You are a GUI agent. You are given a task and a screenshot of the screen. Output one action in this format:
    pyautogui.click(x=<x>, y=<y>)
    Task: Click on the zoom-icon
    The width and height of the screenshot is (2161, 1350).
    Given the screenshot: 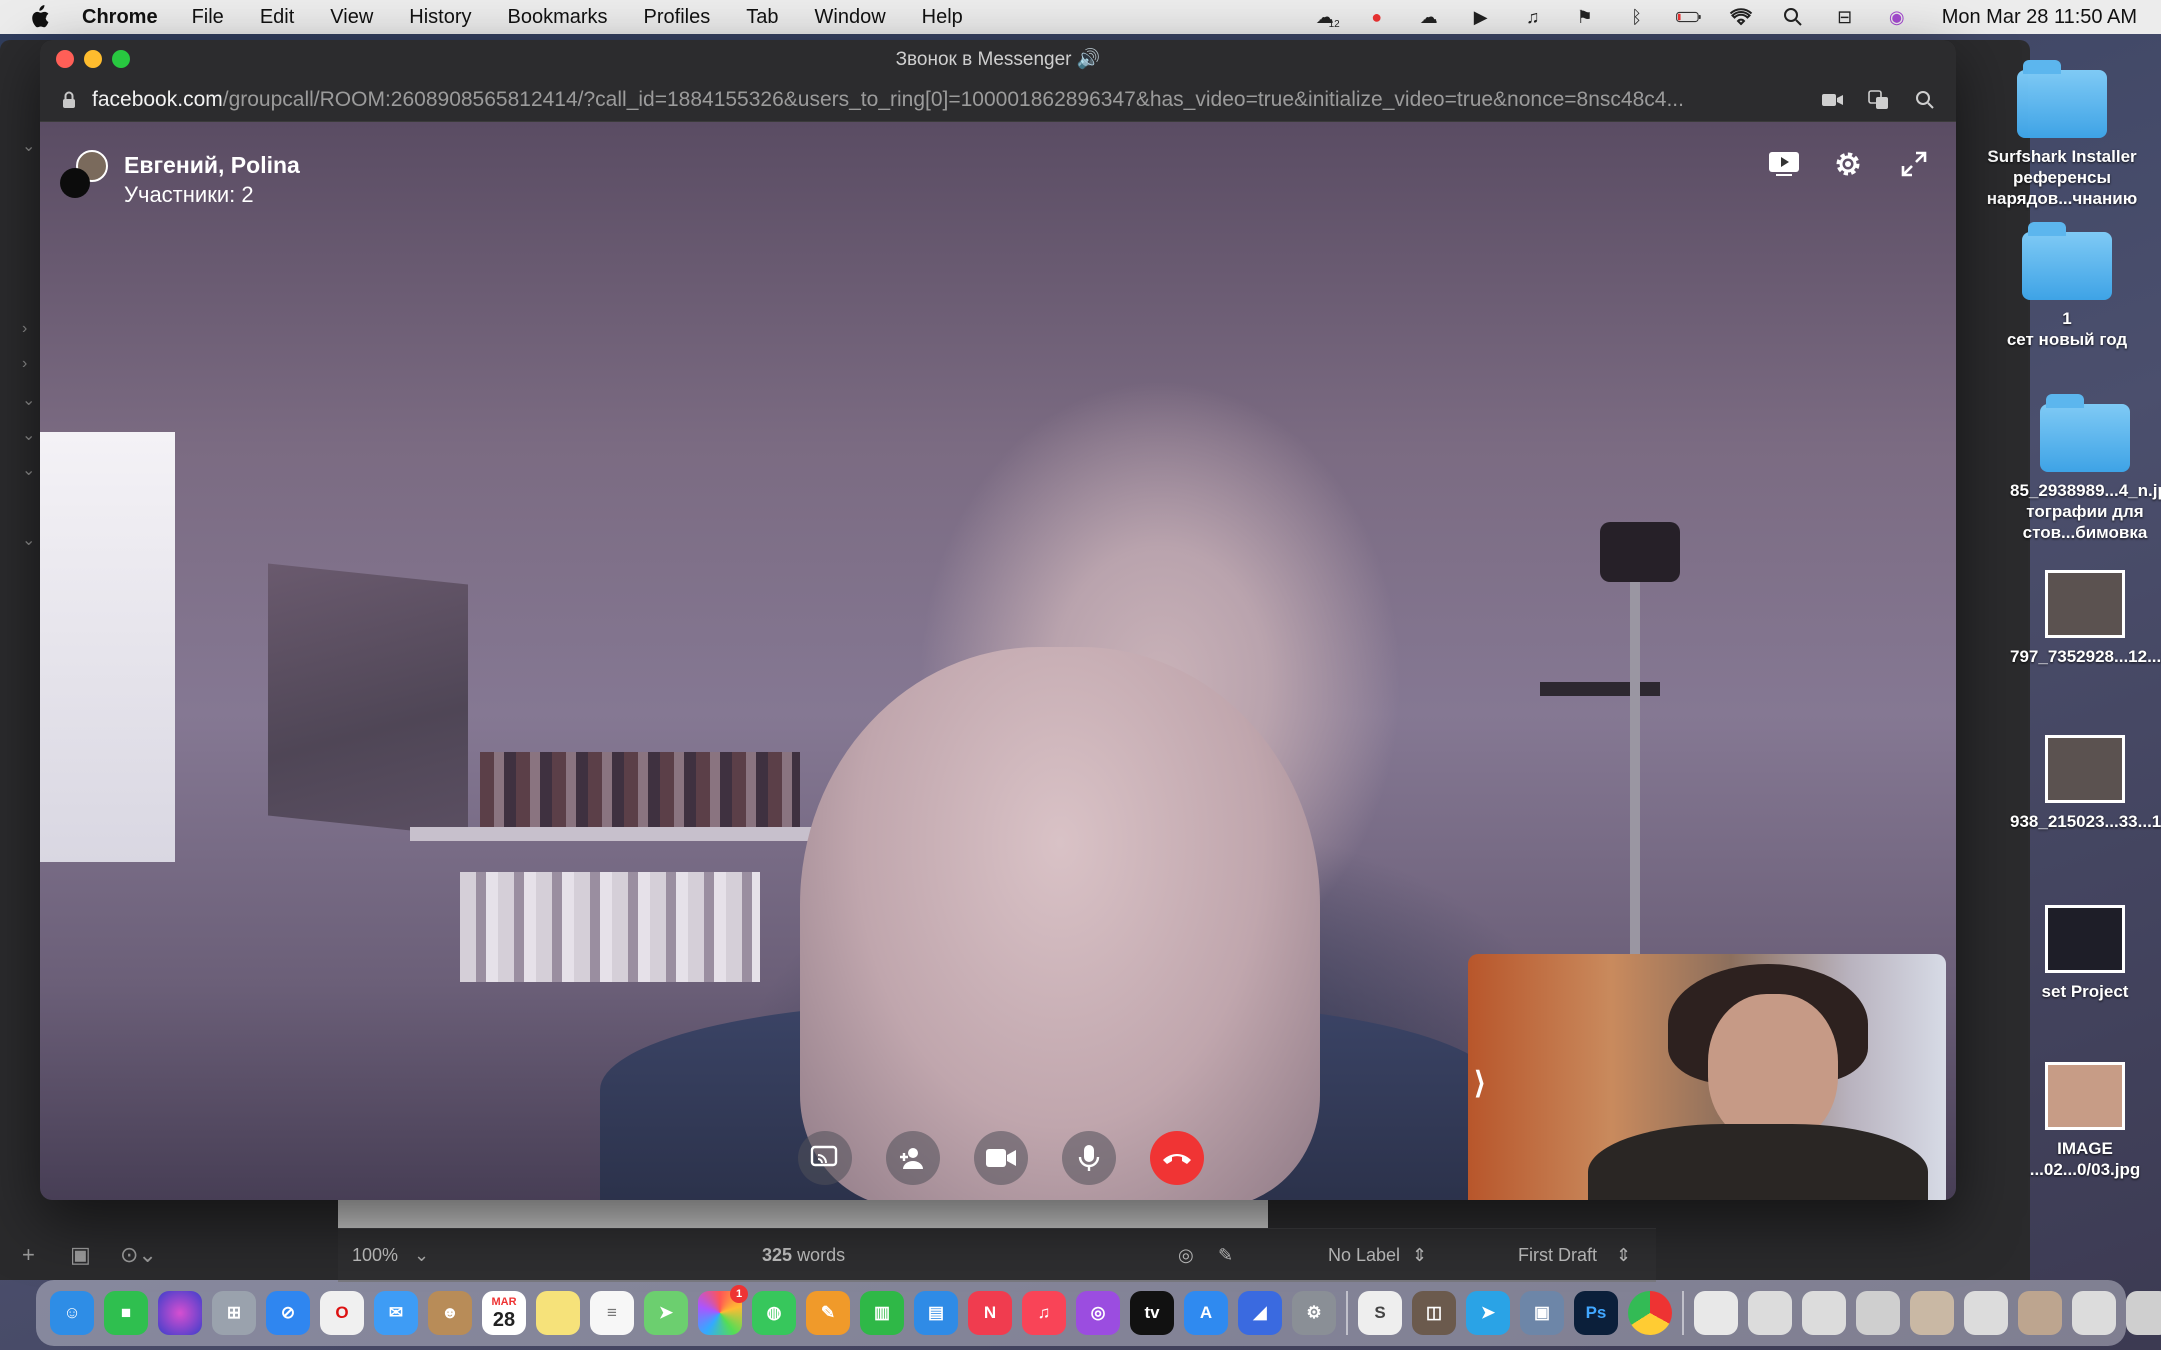 What is the action you would take?
    pyautogui.click(x=1925, y=100)
    